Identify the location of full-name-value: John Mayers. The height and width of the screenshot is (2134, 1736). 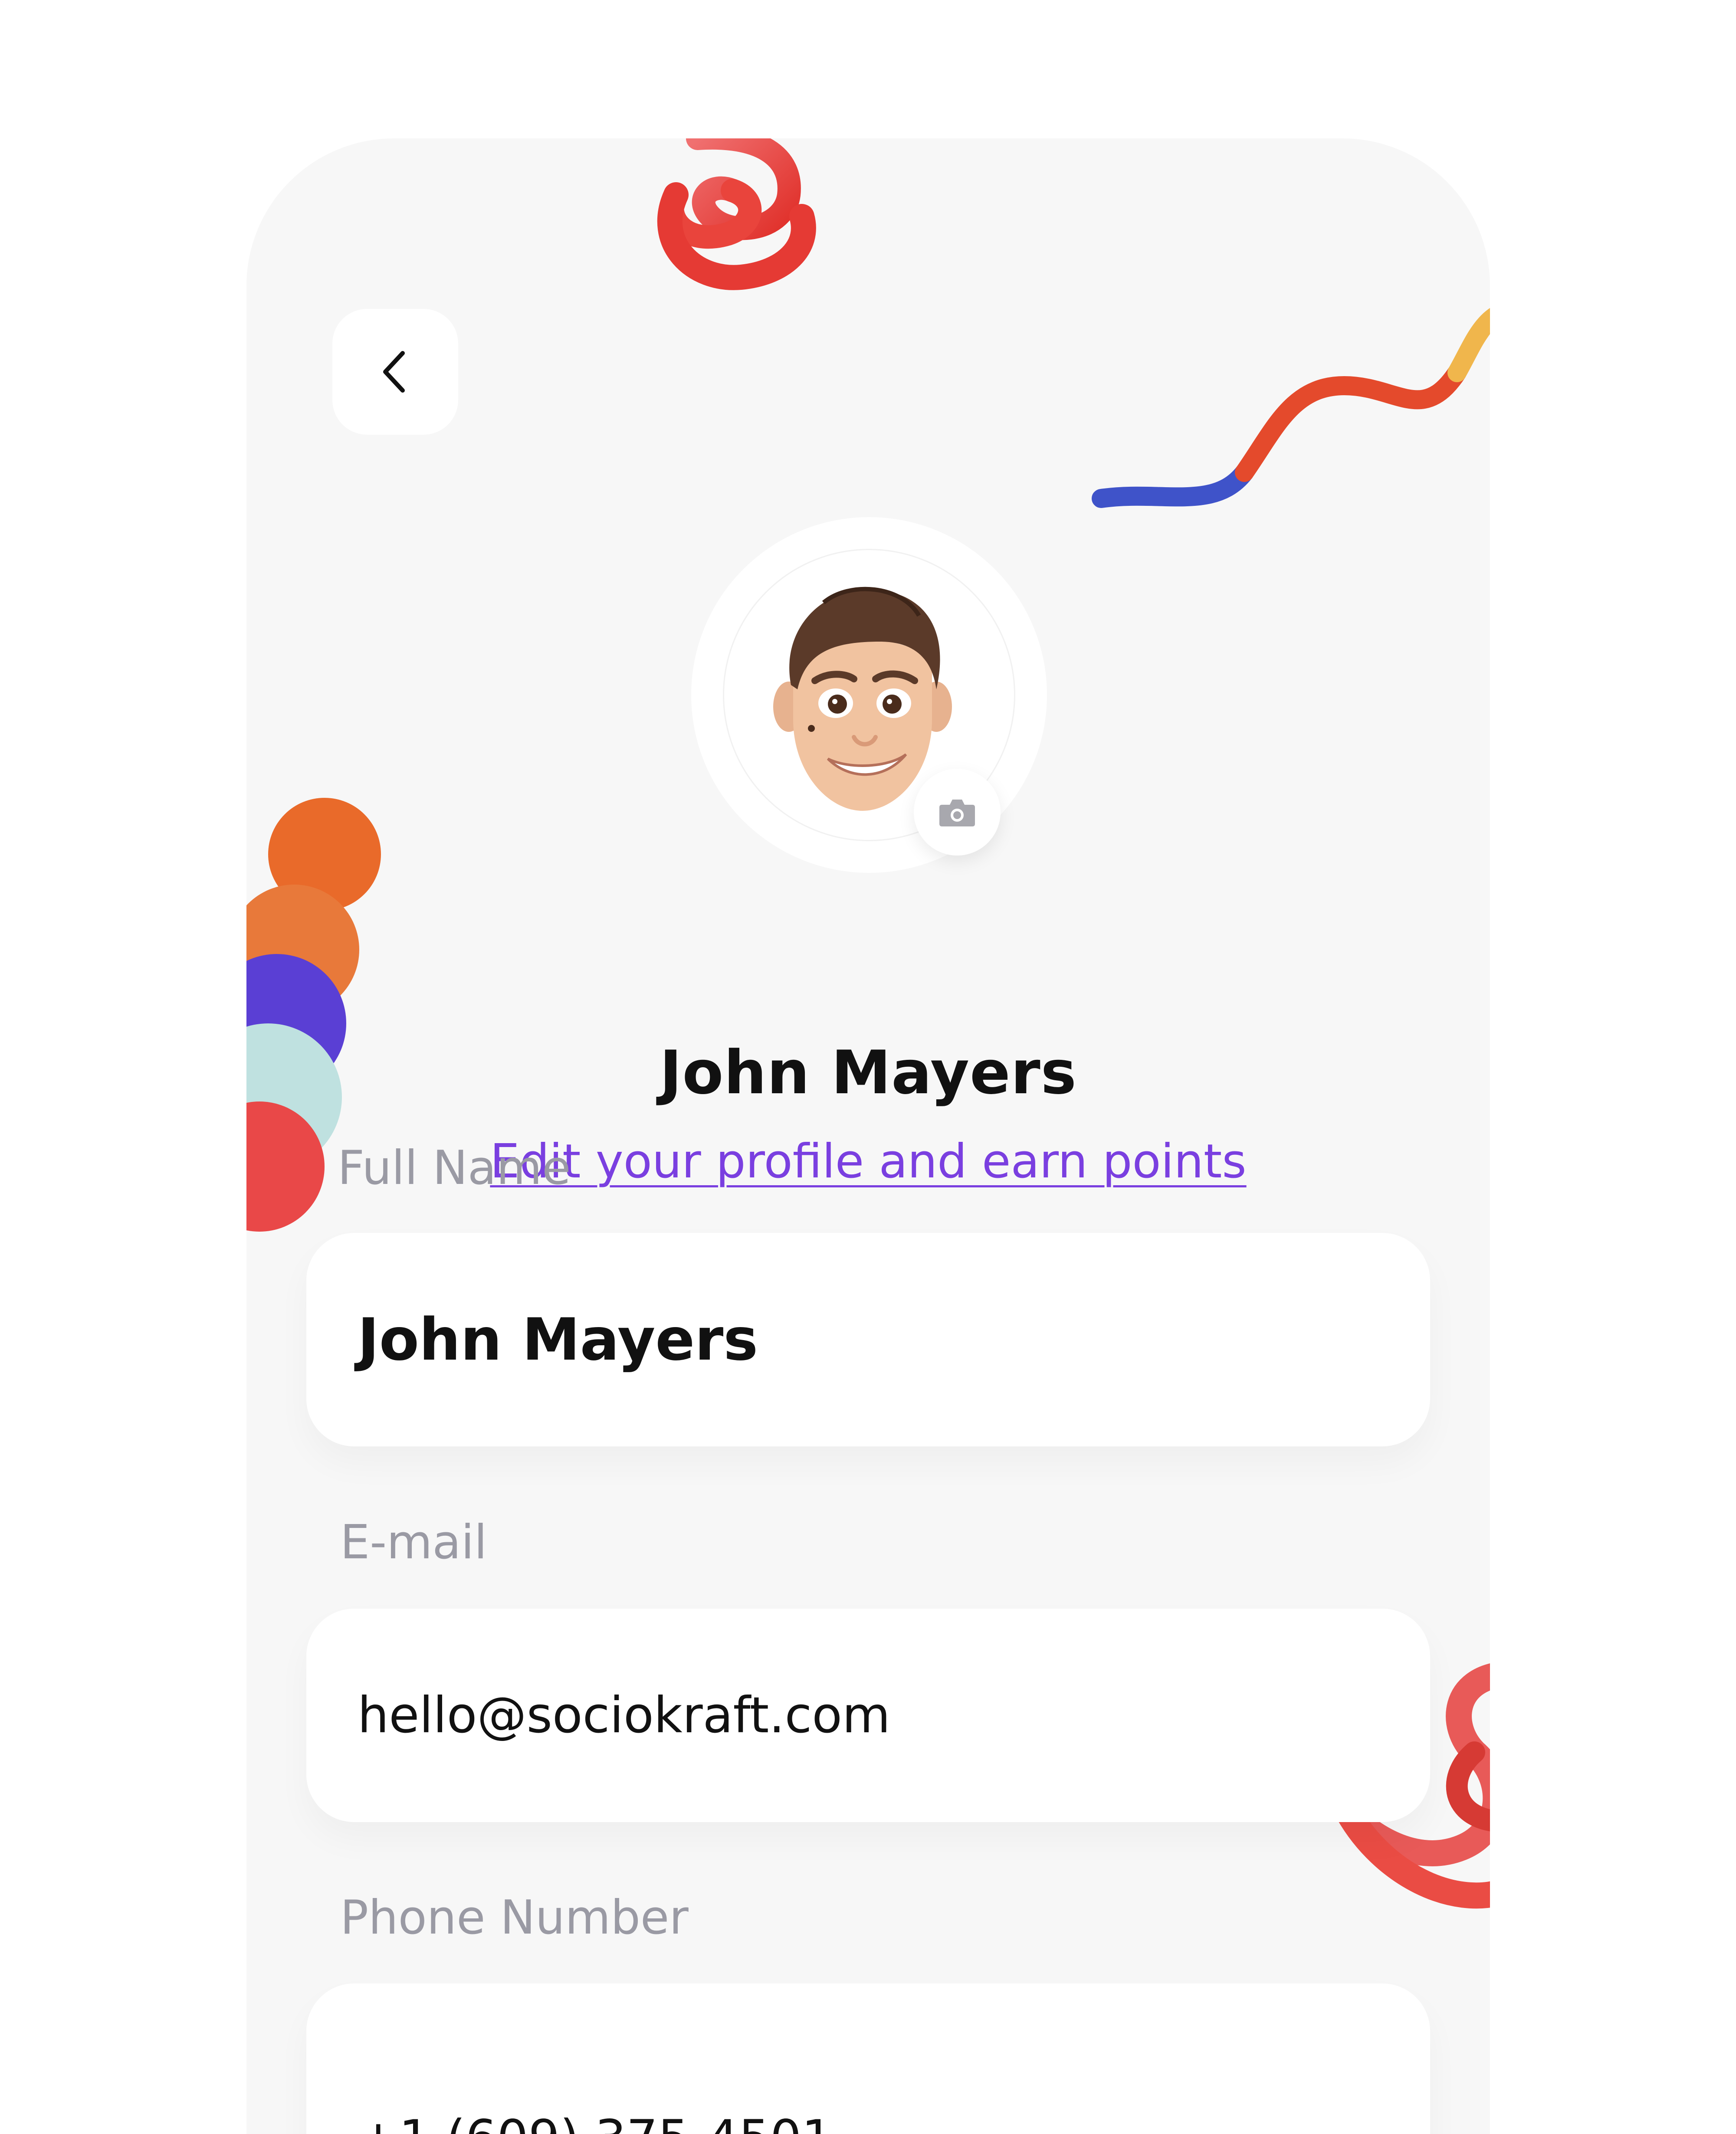
(558, 1339).